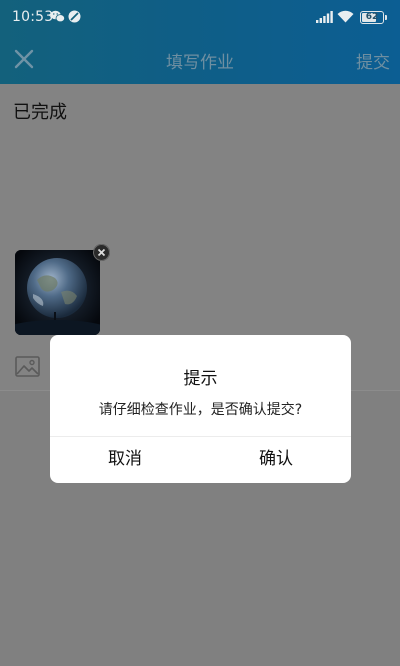 The width and height of the screenshot is (400, 666). I want to click on signal-icon, so click(324, 17).